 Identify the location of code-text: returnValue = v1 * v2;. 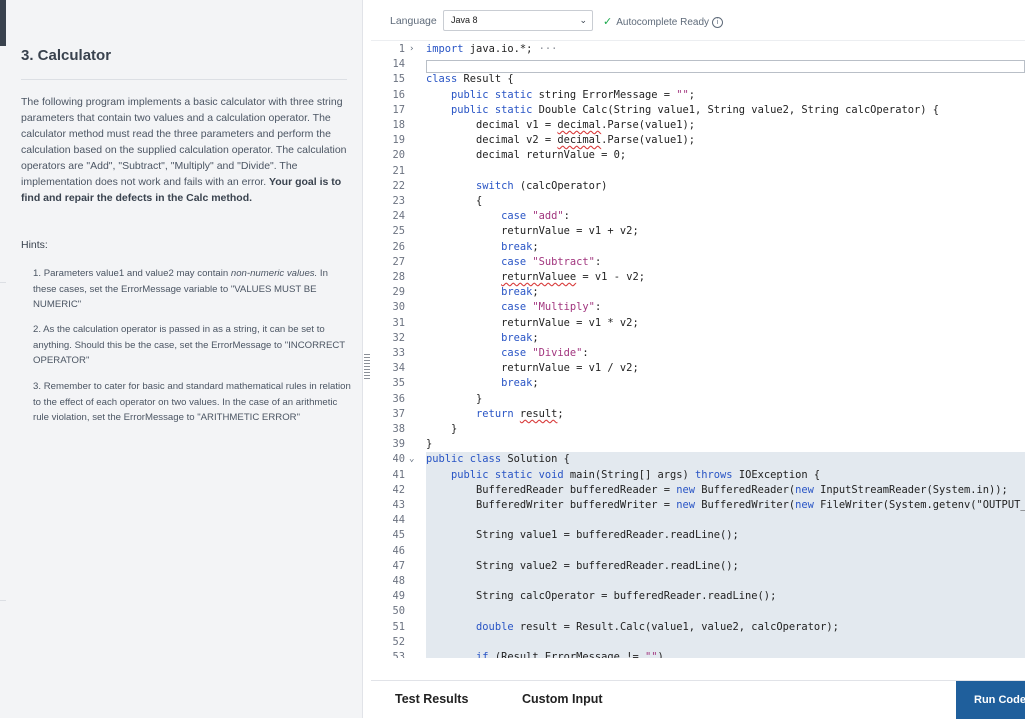
(532, 322).